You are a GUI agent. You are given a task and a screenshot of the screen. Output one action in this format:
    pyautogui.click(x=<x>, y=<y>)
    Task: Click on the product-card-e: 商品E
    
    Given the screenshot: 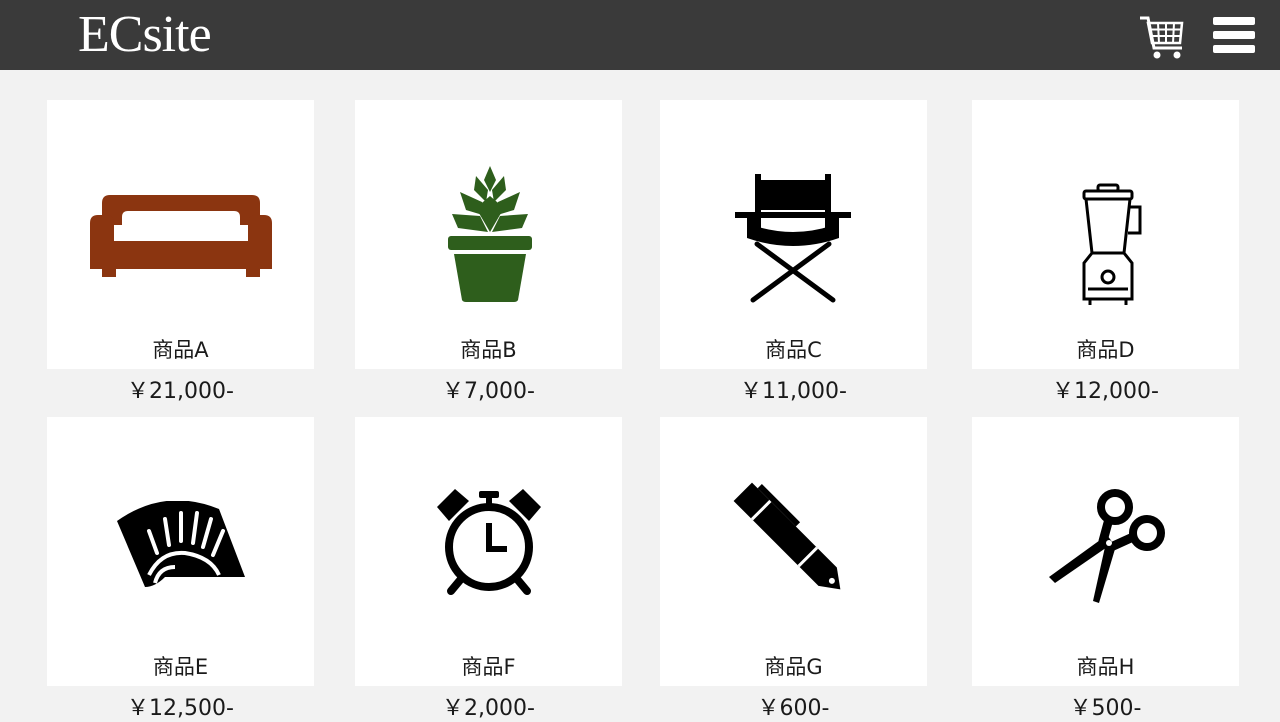 What is the action you would take?
    pyautogui.click(x=180, y=551)
    